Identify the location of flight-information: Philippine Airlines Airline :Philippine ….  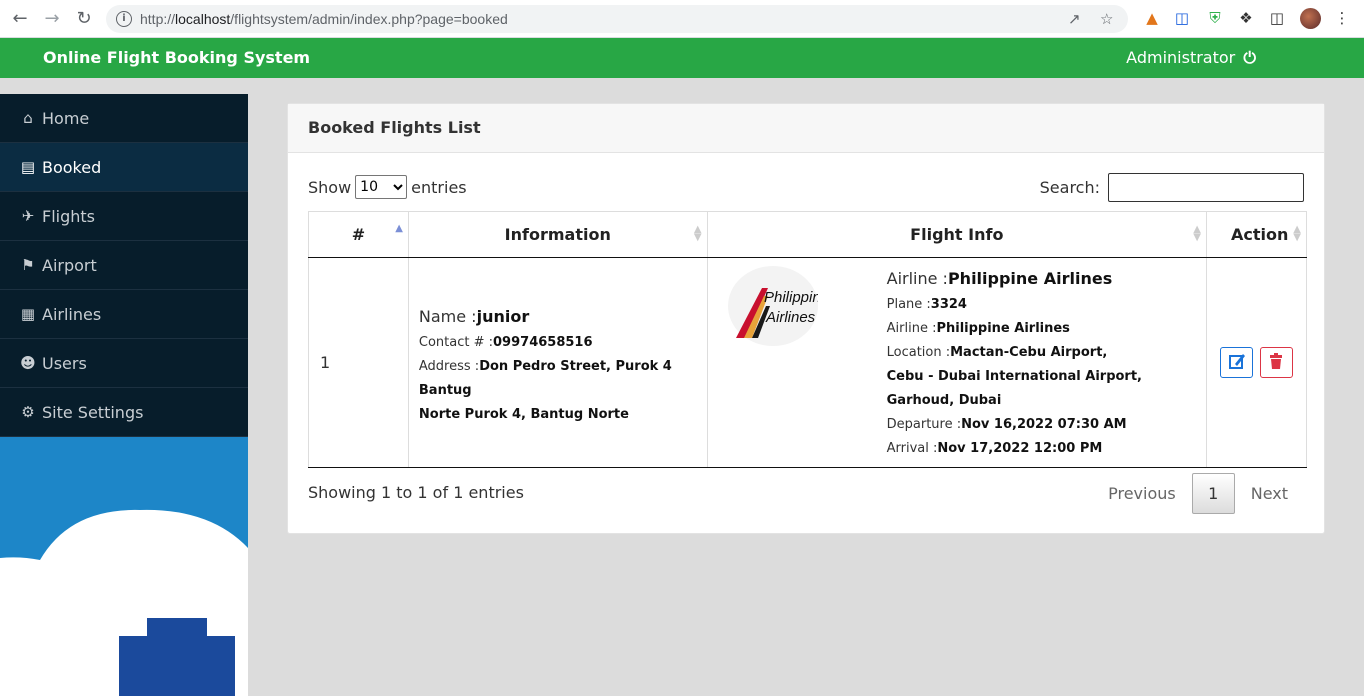
(957, 362).